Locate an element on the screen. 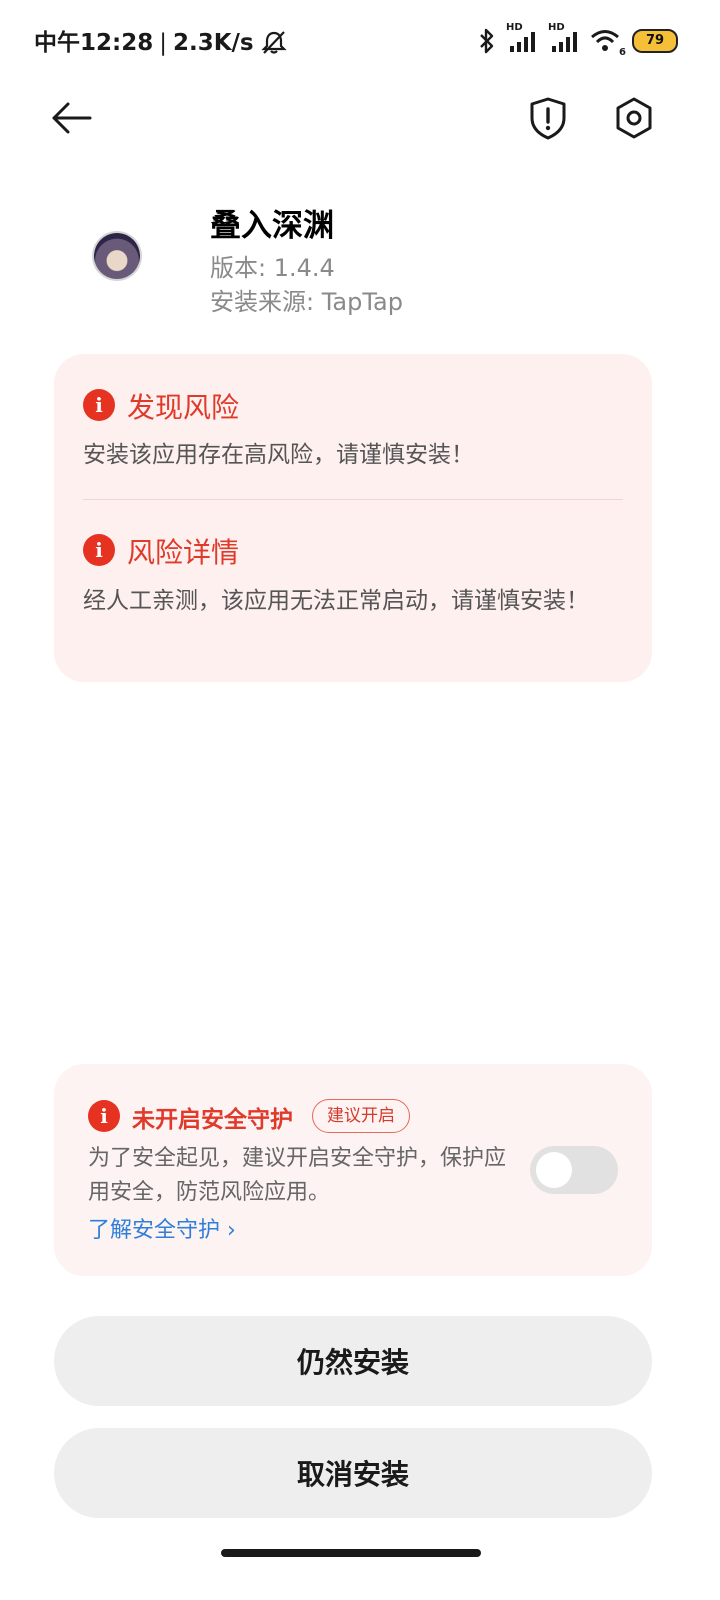 Image resolution: width=720 pixels, height=1600 pixels. status-left: 中午12:28 | 2.3K/s is located at coordinates (161, 43).